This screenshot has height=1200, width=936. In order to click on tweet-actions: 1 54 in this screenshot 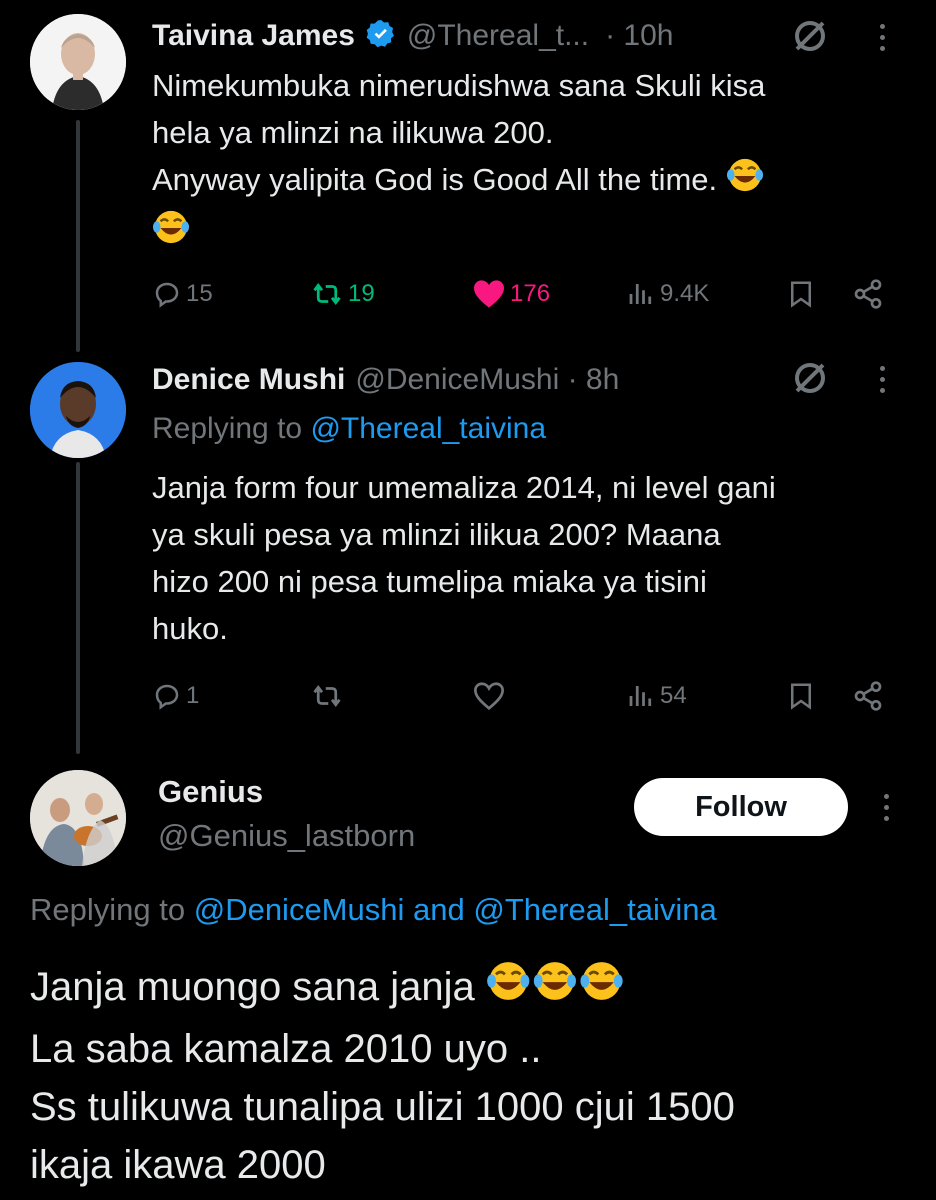, I will do `click(522, 696)`.